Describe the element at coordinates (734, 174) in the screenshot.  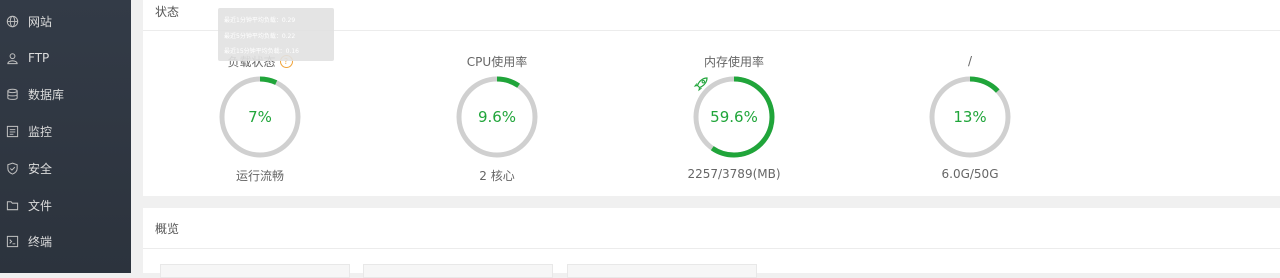
I see `gauge-subtitle: 2257/3789(MB)` at that location.